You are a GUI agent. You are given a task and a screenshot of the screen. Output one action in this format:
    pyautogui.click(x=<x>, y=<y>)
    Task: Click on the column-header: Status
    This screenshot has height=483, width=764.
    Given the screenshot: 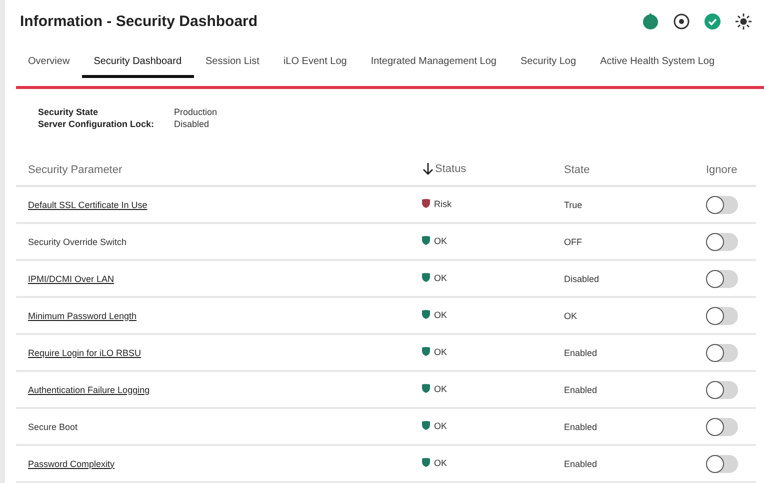 What is the action you would take?
    pyautogui.click(x=450, y=168)
    